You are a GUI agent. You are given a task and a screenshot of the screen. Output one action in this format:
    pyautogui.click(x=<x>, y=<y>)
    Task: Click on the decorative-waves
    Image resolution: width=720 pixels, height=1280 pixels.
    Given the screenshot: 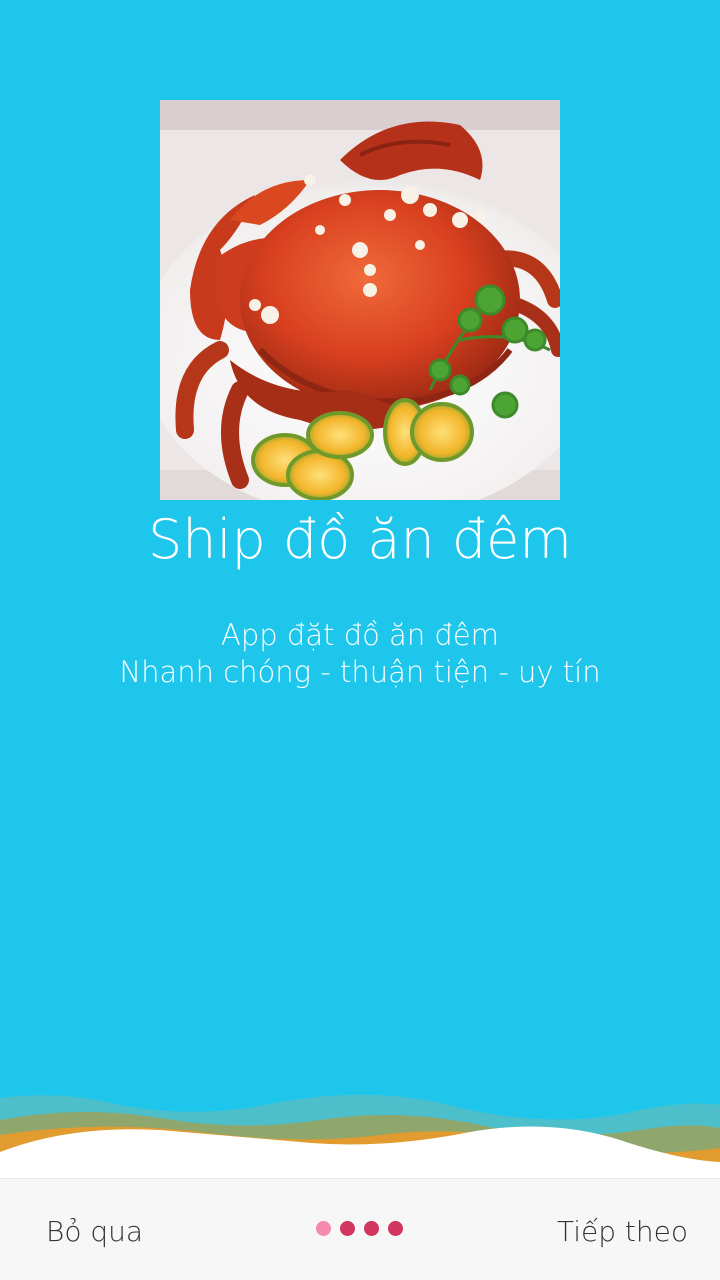 What is the action you would take?
    pyautogui.click(x=360, y=1137)
    